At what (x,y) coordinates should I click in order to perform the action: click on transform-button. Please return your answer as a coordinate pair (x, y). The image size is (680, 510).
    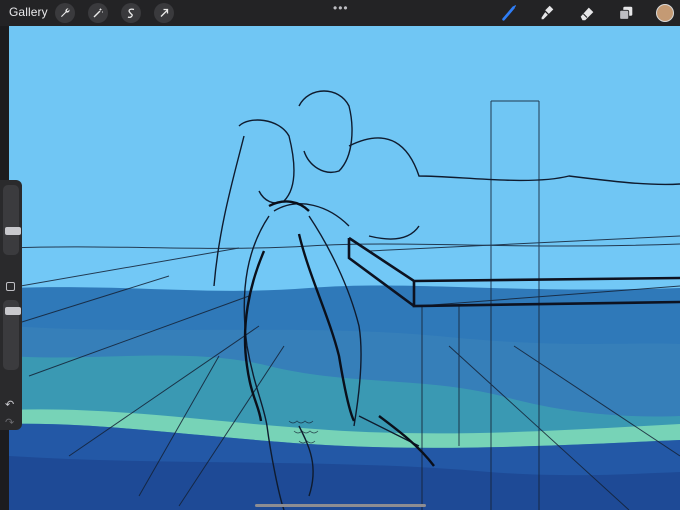
    Looking at the image, I should click on (164, 13).